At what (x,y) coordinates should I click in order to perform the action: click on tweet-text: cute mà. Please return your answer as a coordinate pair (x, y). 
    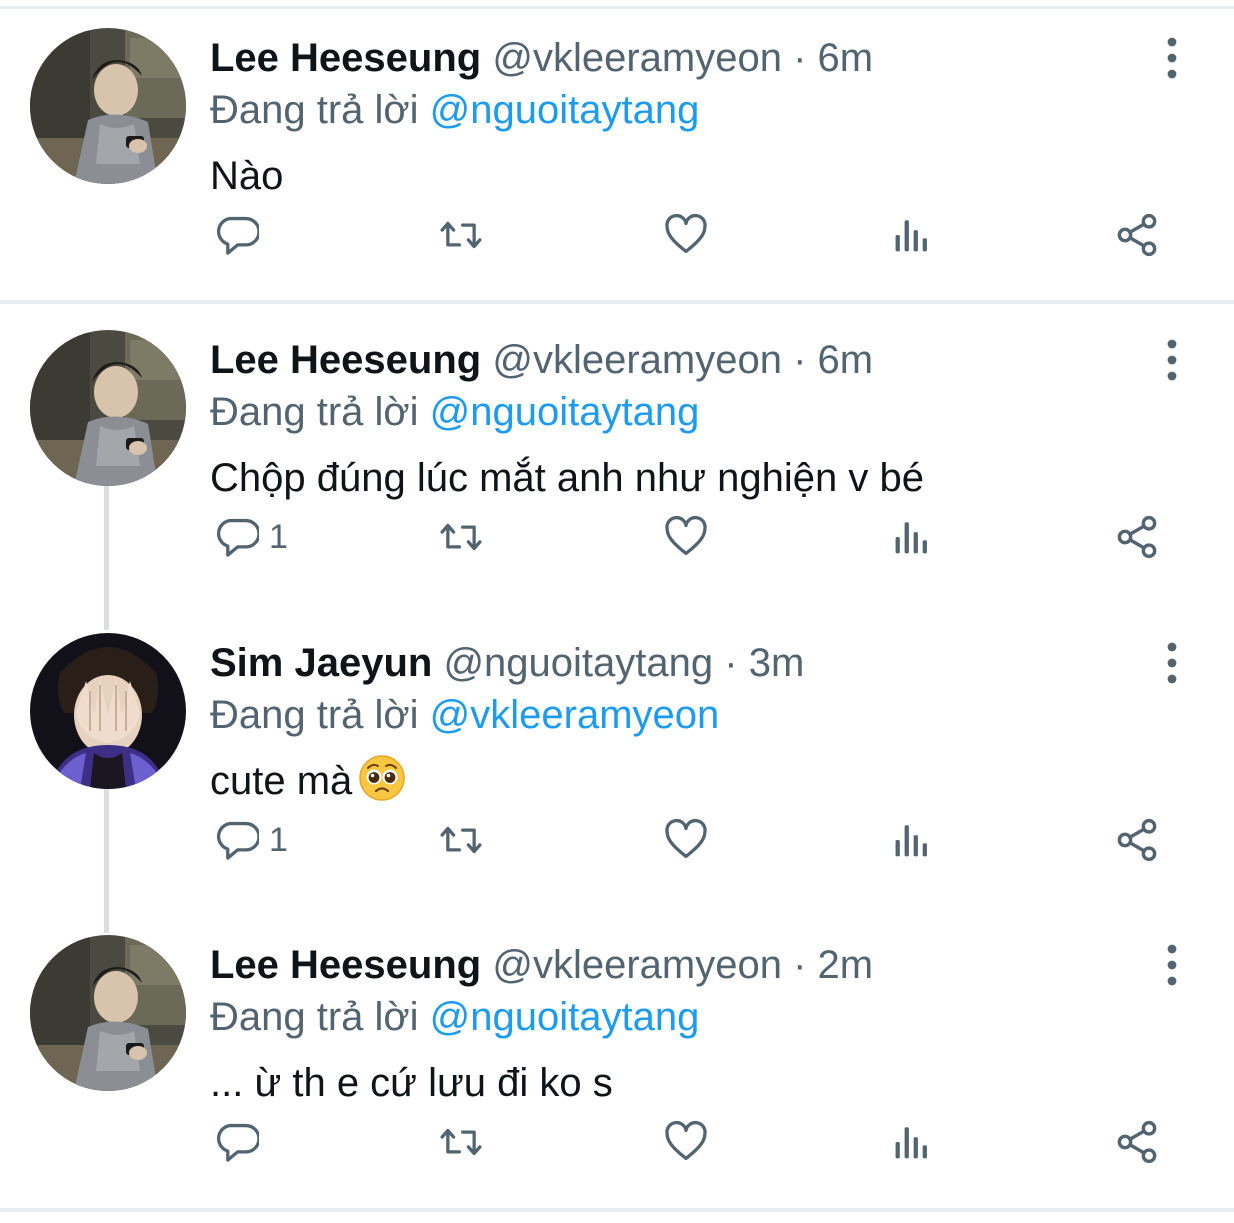
    Looking at the image, I should click on (281, 781).